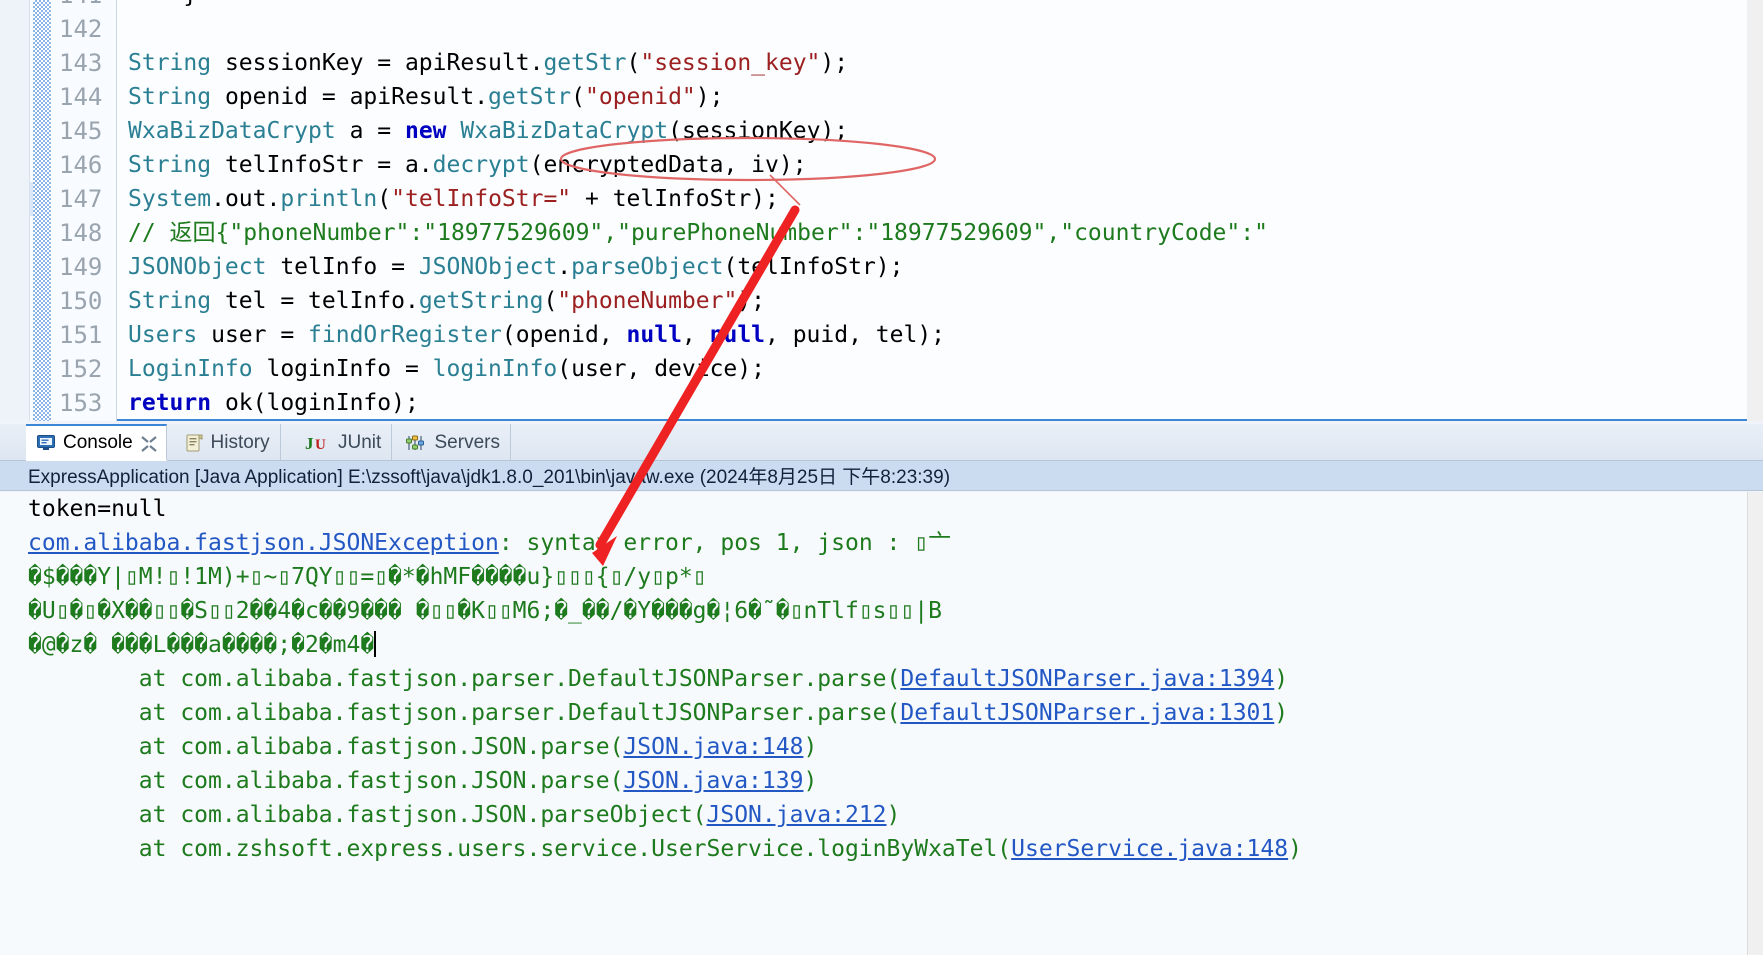 Image resolution: width=1763 pixels, height=955 pixels. What do you see at coordinates (342, 369) in the screenshot?
I see `code-token: loginInfo =` at bounding box center [342, 369].